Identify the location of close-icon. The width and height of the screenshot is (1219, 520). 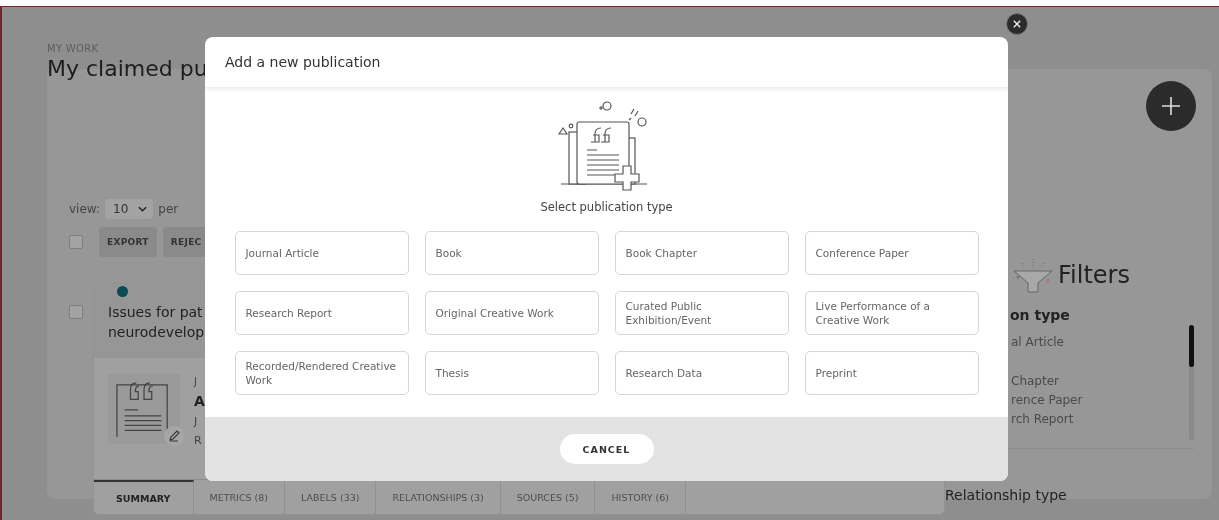
(1017, 24).